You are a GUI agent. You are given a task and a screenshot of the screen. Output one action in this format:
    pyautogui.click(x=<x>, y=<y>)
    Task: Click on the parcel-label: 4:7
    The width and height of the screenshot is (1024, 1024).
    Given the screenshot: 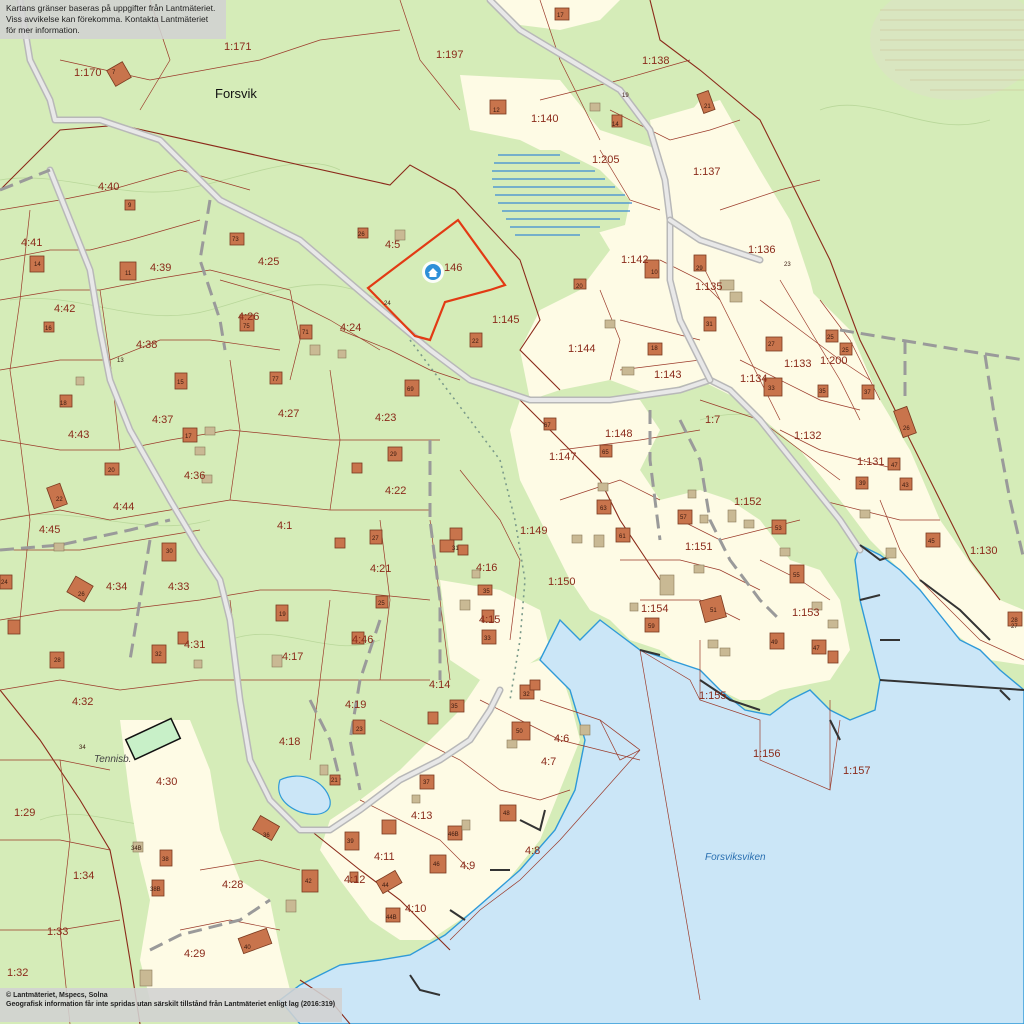 What is the action you would take?
    pyautogui.click(x=548, y=762)
    